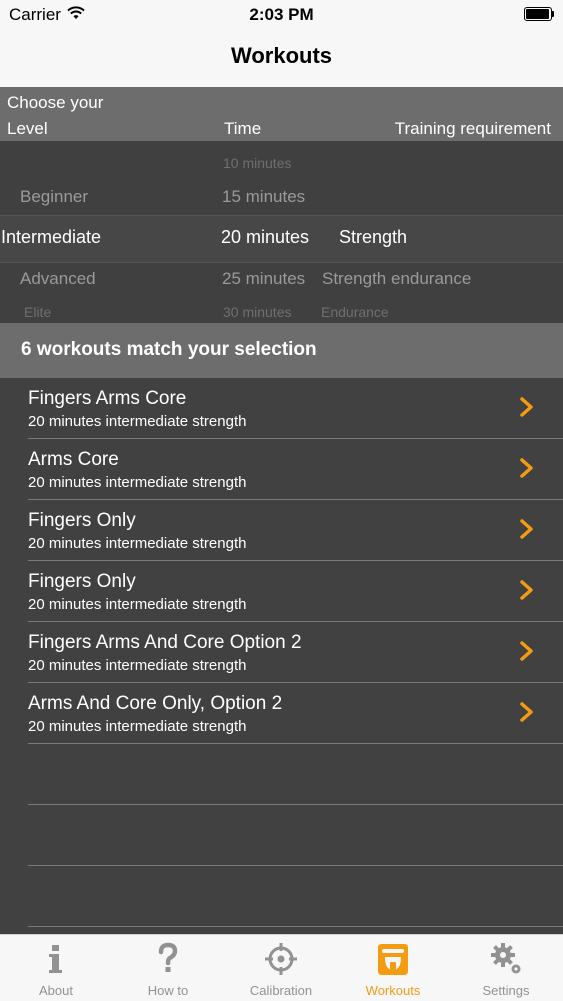  I want to click on picker-time: 10 minutes, so click(257, 163).